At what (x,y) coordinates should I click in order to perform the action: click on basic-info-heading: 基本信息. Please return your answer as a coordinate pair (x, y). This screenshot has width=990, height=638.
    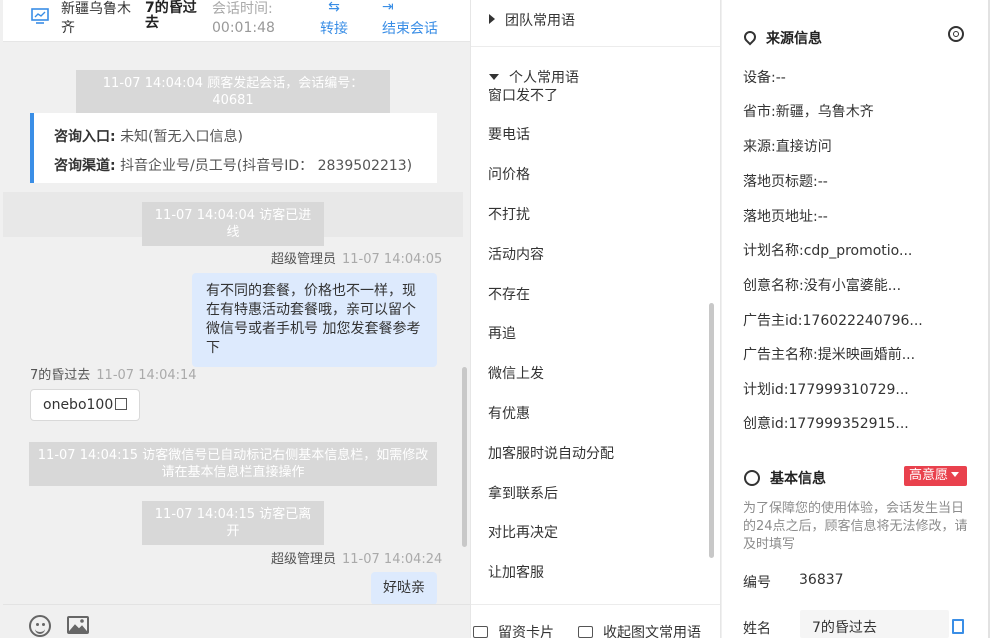
    Looking at the image, I should click on (785, 478).